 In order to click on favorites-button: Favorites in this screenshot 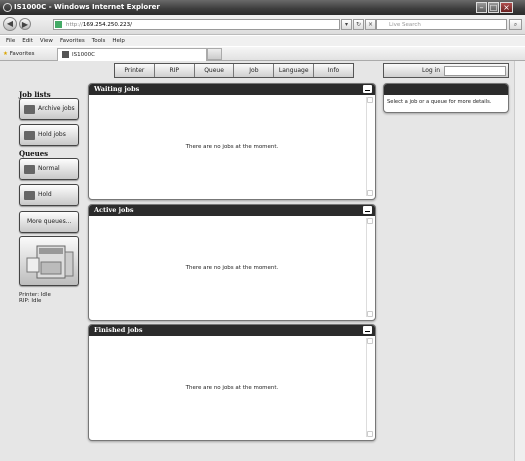, I will do `click(22, 54)`.